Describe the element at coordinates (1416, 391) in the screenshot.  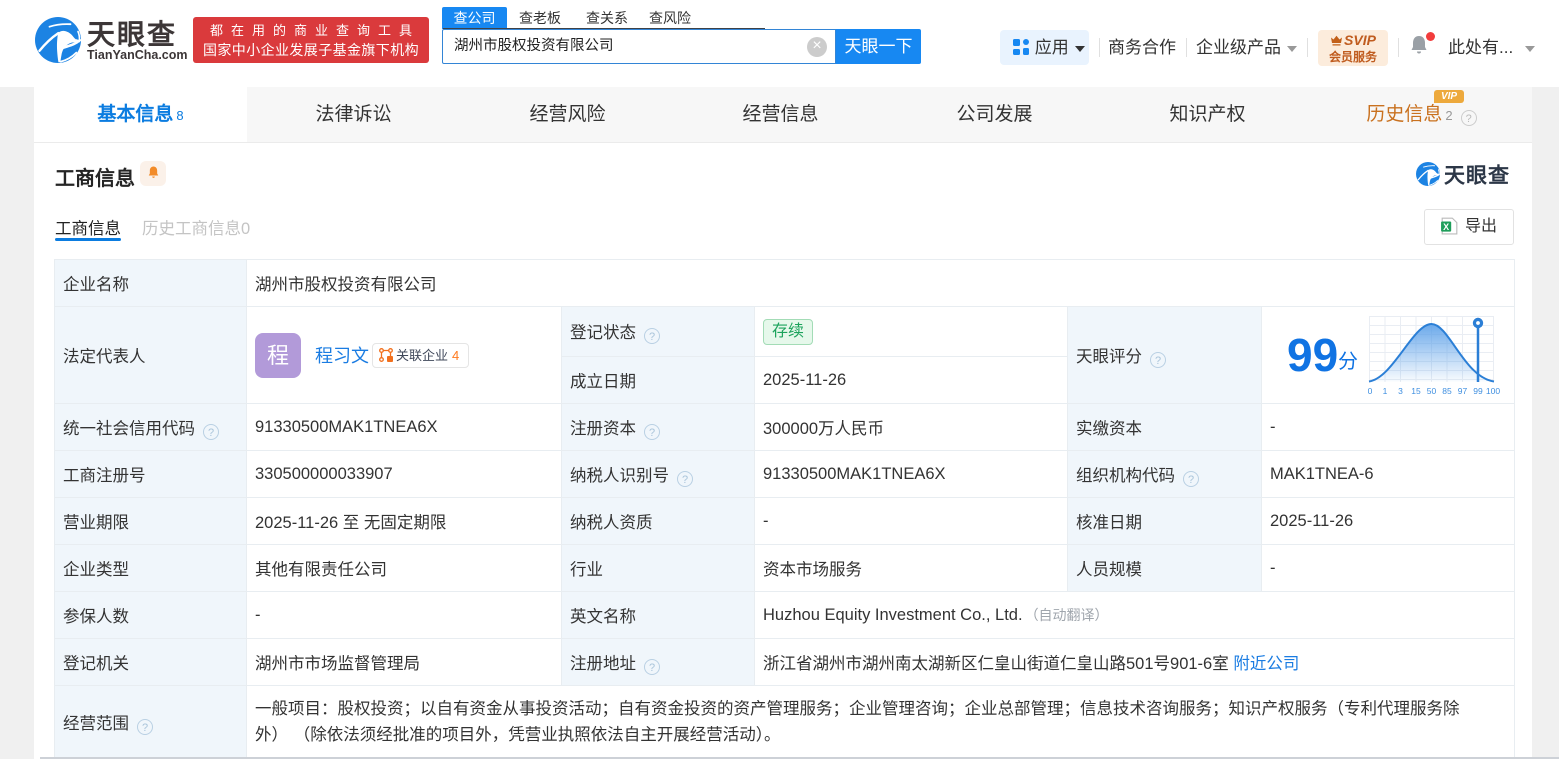
I see `svg-text: 15` at that location.